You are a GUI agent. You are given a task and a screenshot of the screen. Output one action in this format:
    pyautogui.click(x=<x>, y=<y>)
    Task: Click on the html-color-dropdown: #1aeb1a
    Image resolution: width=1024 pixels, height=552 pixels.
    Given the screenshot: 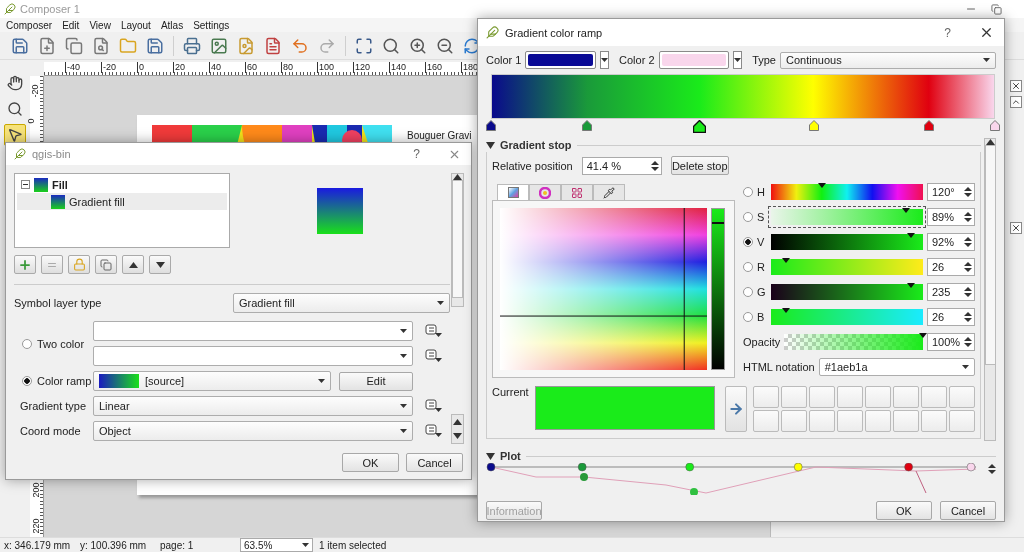 What is the action you would take?
    pyautogui.click(x=896, y=367)
    